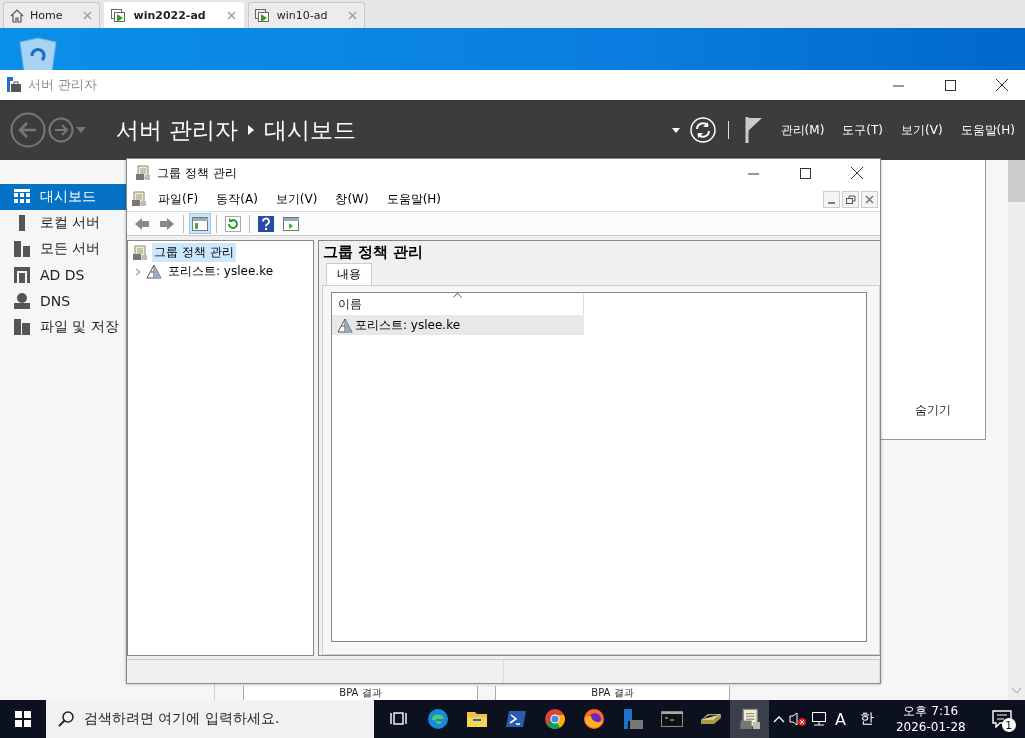  I want to click on chevron-up-icon, so click(779, 719).